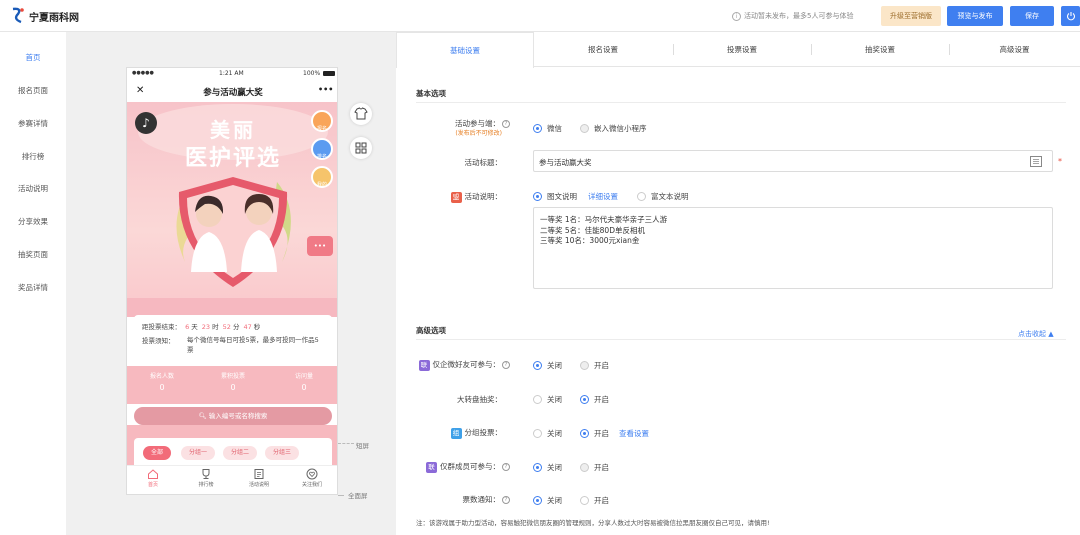 This screenshot has height=535, width=1080. Describe the element at coordinates (226, 327) in the screenshot. I see `countdown-minutes: 52` at that location.